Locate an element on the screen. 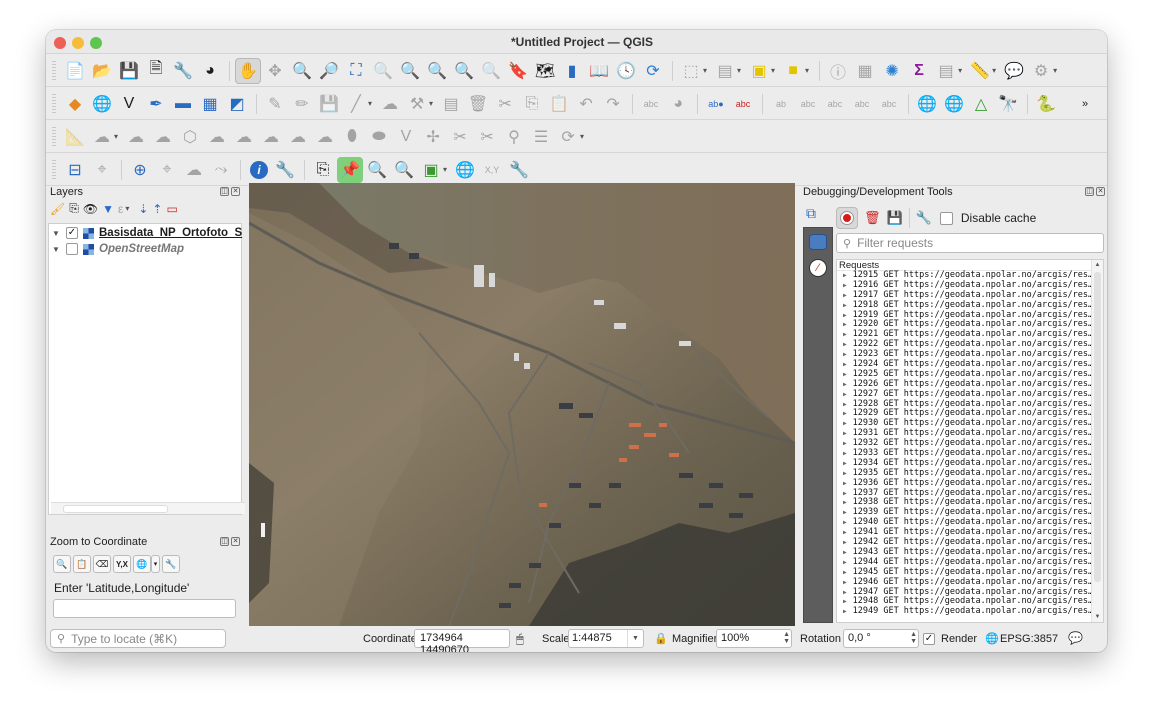  reshape-features-icon: ☁ is located at coordinates (325, 137).